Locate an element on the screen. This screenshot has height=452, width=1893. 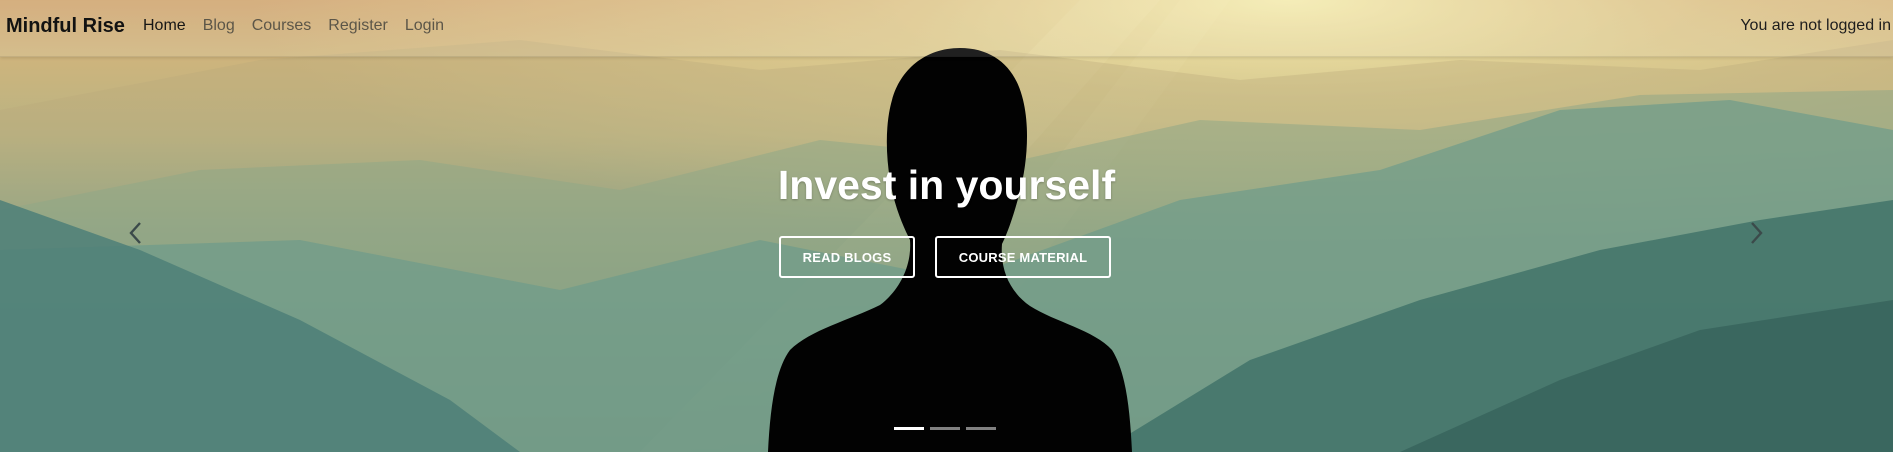
chevron-left-icon is located at coordinates (136, 233).